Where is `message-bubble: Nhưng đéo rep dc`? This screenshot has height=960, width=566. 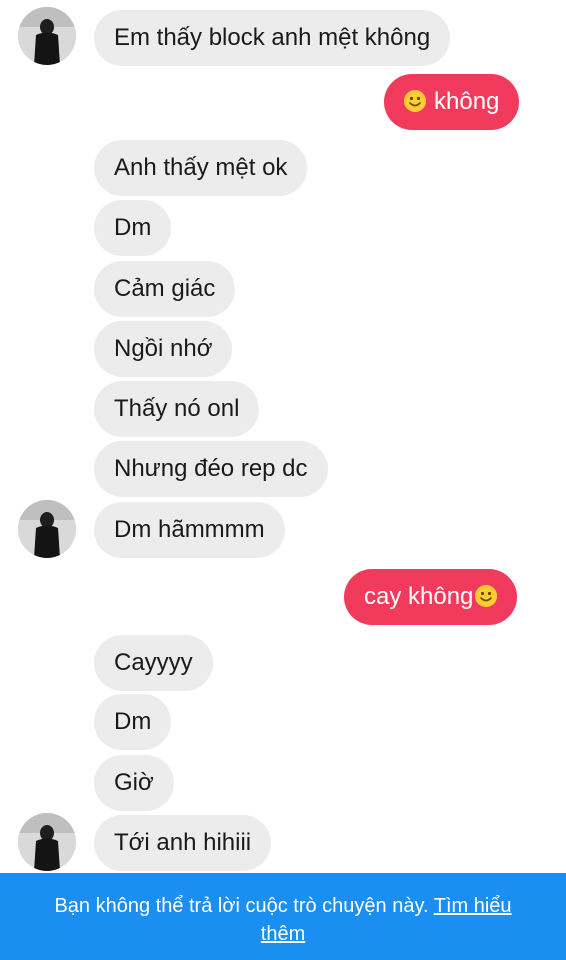
message-bubble: Nhưng đéo rep dc is located at coordinates (211, 469).